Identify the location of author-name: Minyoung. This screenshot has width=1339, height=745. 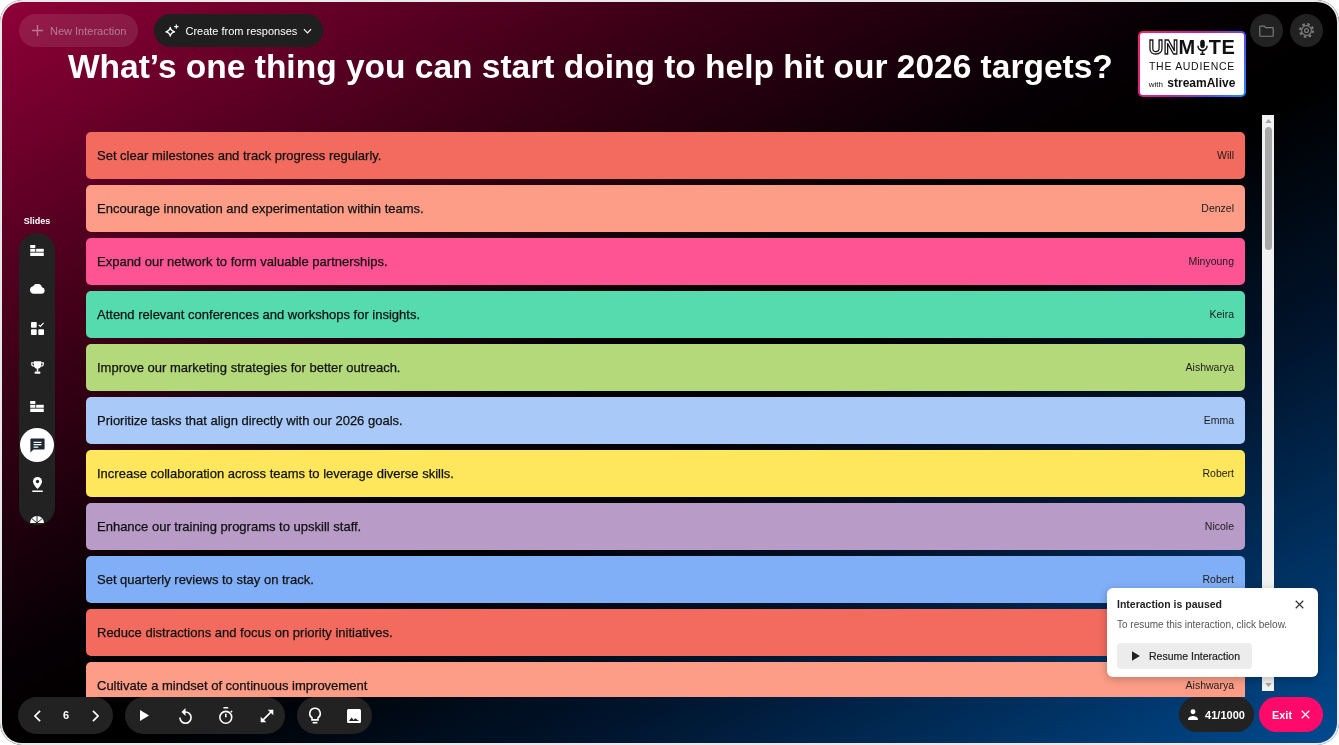
(1211, 261).